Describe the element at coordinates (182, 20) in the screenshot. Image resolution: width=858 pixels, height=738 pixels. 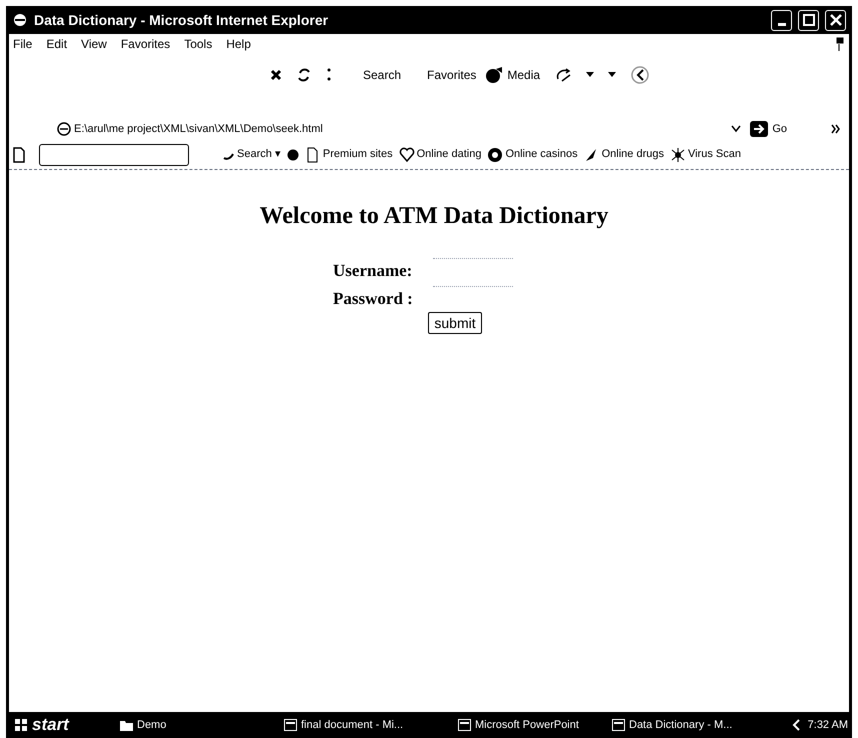
I see `window-title: Data Dictionary - Microsoft Internet Explorer` at that location.